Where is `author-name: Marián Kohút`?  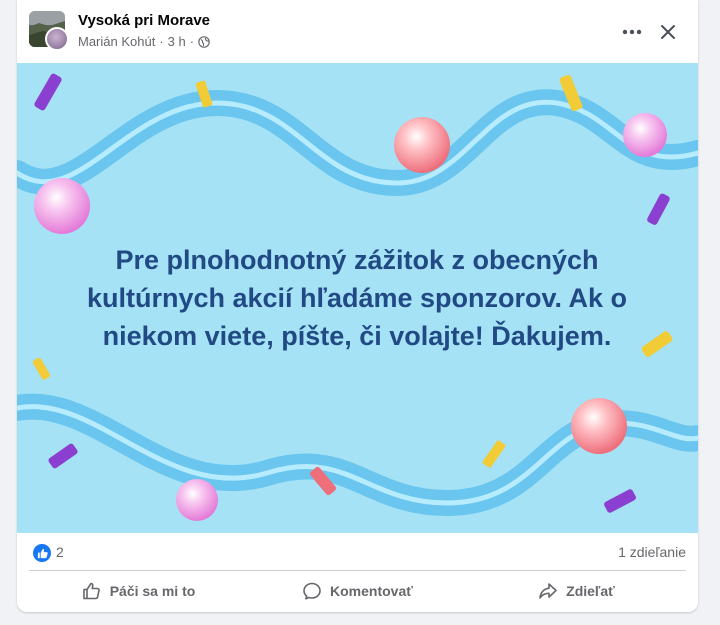 author-name: Marián Kohút is located at coordinates (116, 41).